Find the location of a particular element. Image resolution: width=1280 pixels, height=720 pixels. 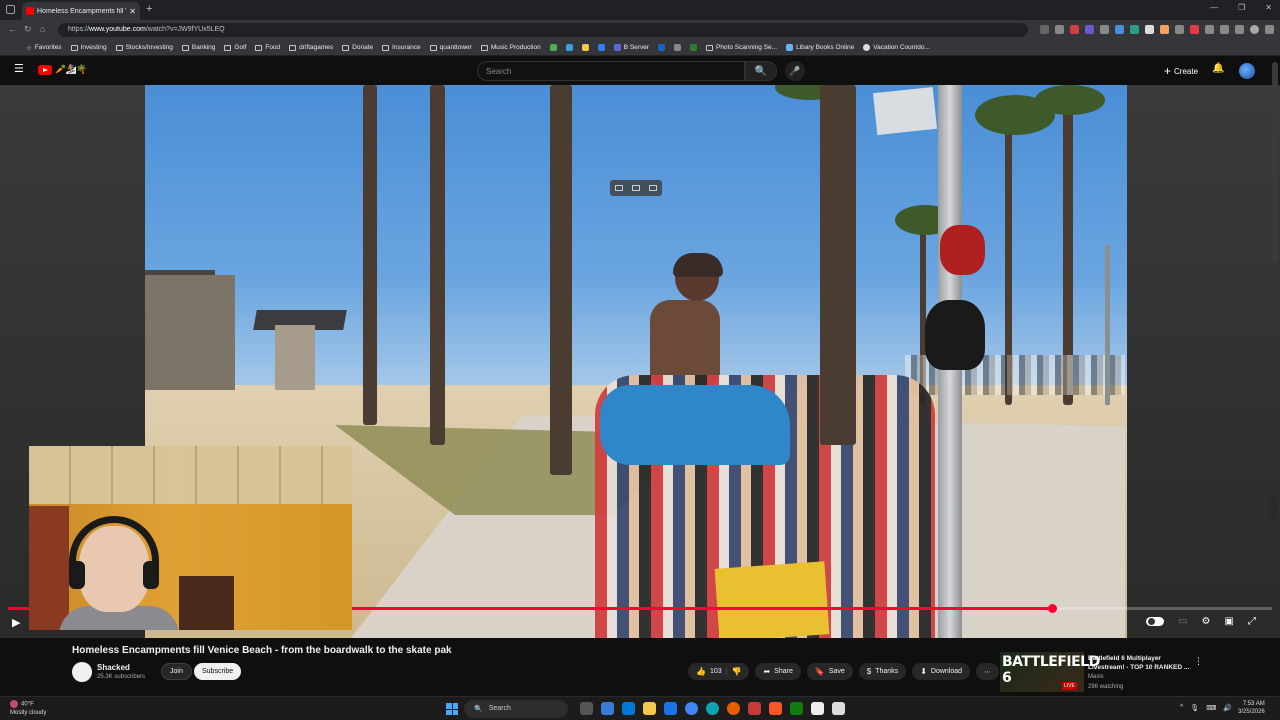

favorites-icon is located at coordinates (1239, 29).